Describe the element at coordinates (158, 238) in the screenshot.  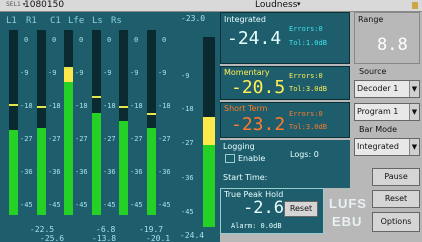
I see `channel-readout: -20.1` at that location.